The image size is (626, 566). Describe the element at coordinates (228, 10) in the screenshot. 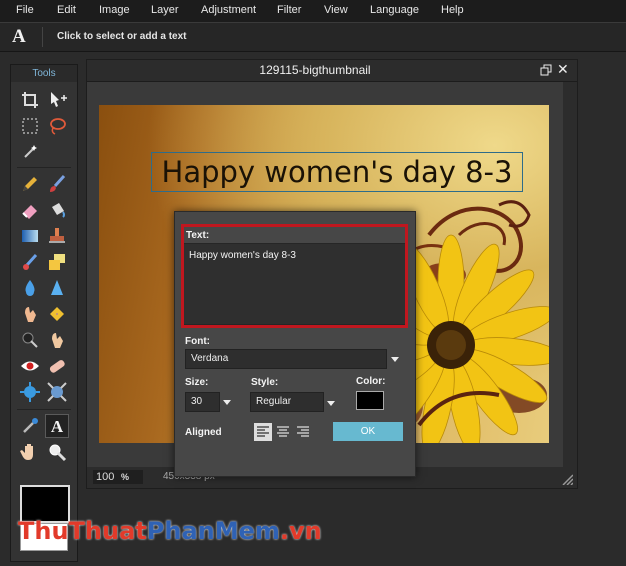

I see `menu-adjustment: Adjustment` at that location.